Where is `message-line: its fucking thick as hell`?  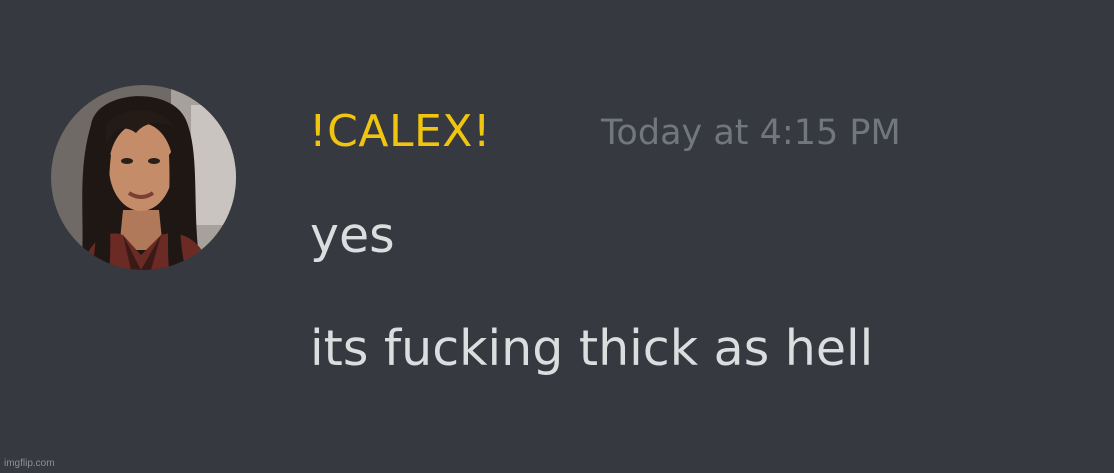 message-line: its fucking thick as hell is located at coordinates (592, 348).